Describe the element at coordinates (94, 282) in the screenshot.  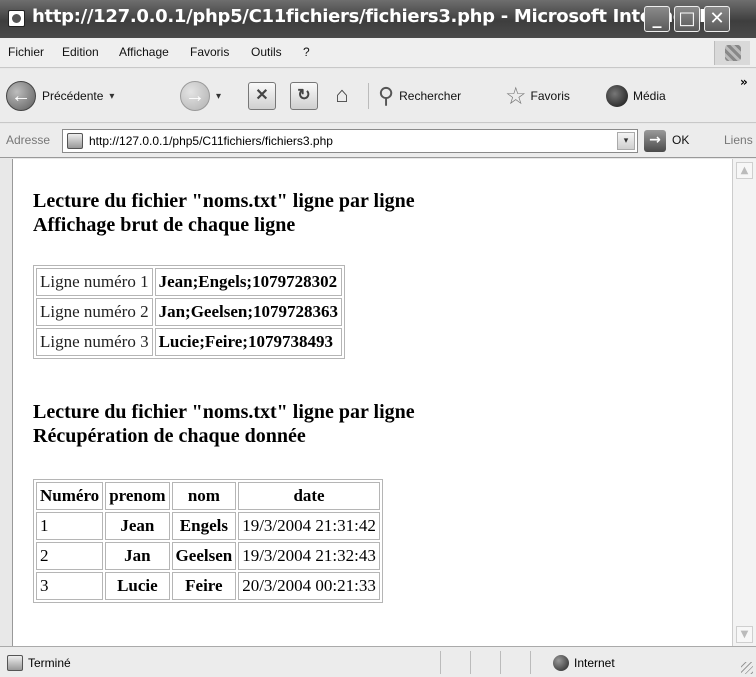
I see `row-label: Ligne numéro 1` at that location.